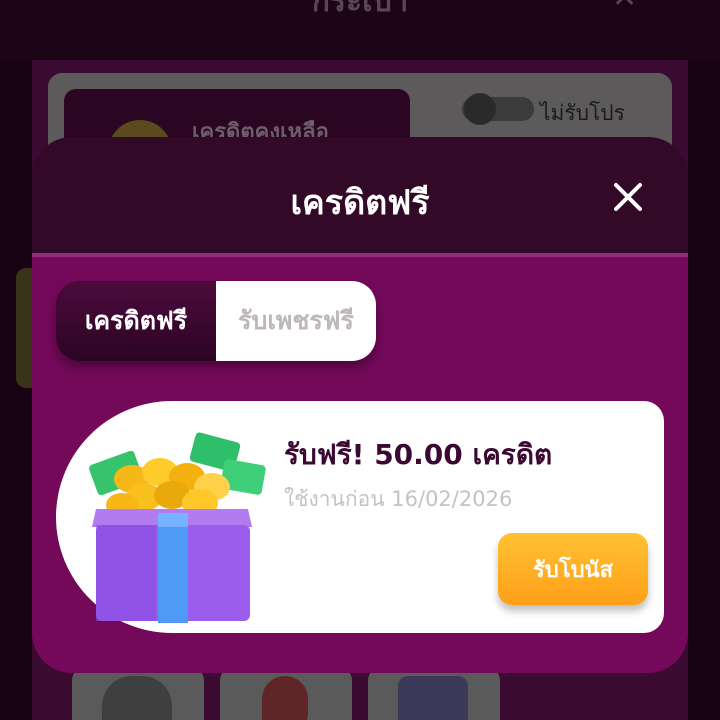  I want to click on claim-bonus-button: รับโบนัส, so click(573, 569).